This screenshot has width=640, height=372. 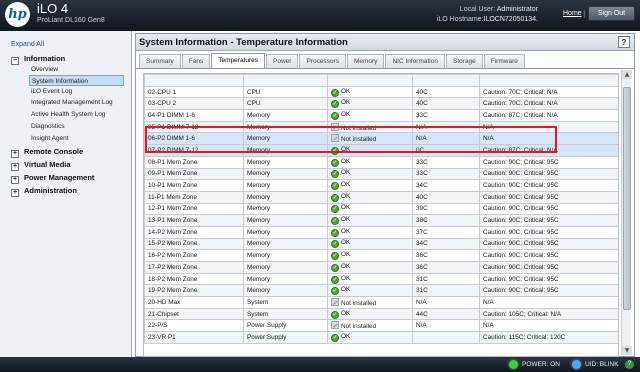 I want to click on table-row, so click(x=381, y=80).